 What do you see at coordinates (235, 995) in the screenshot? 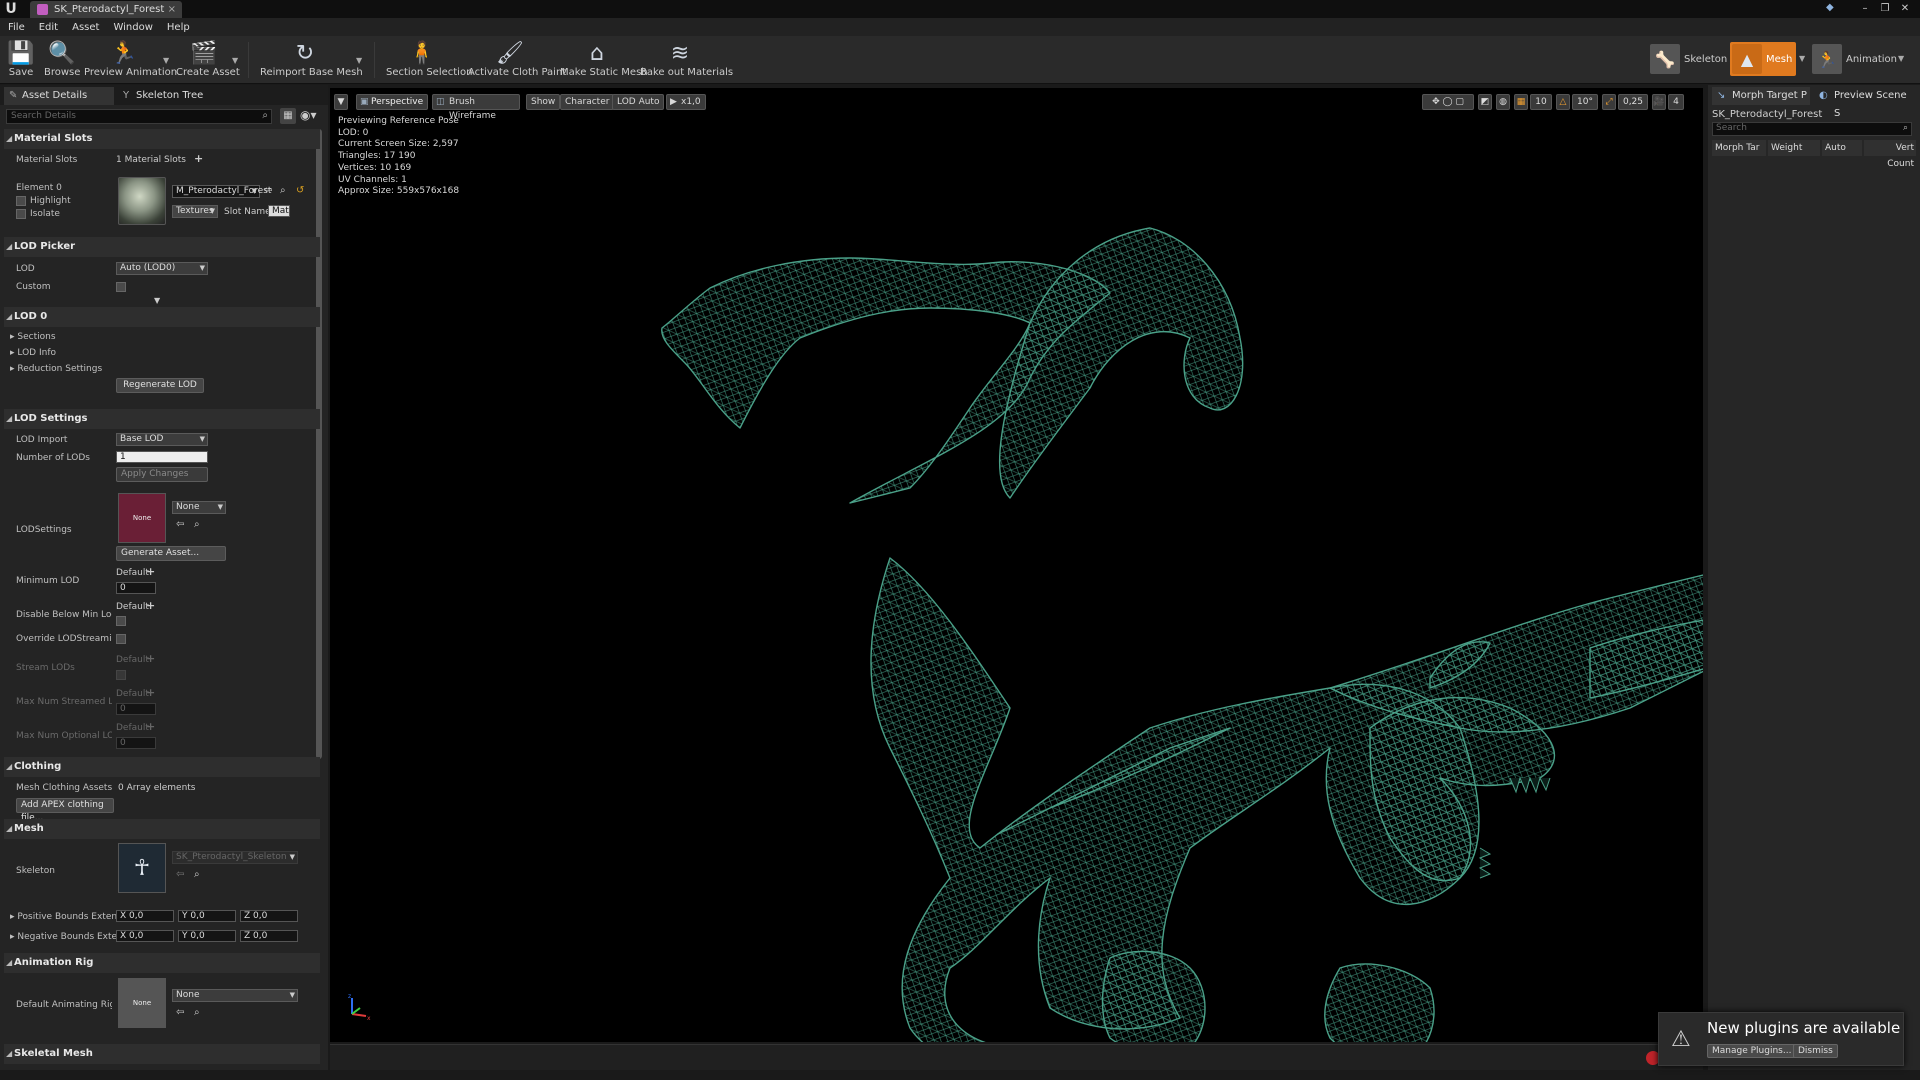
I see `animating-rig-combo: None ▼` at bounding box center [235, 995].